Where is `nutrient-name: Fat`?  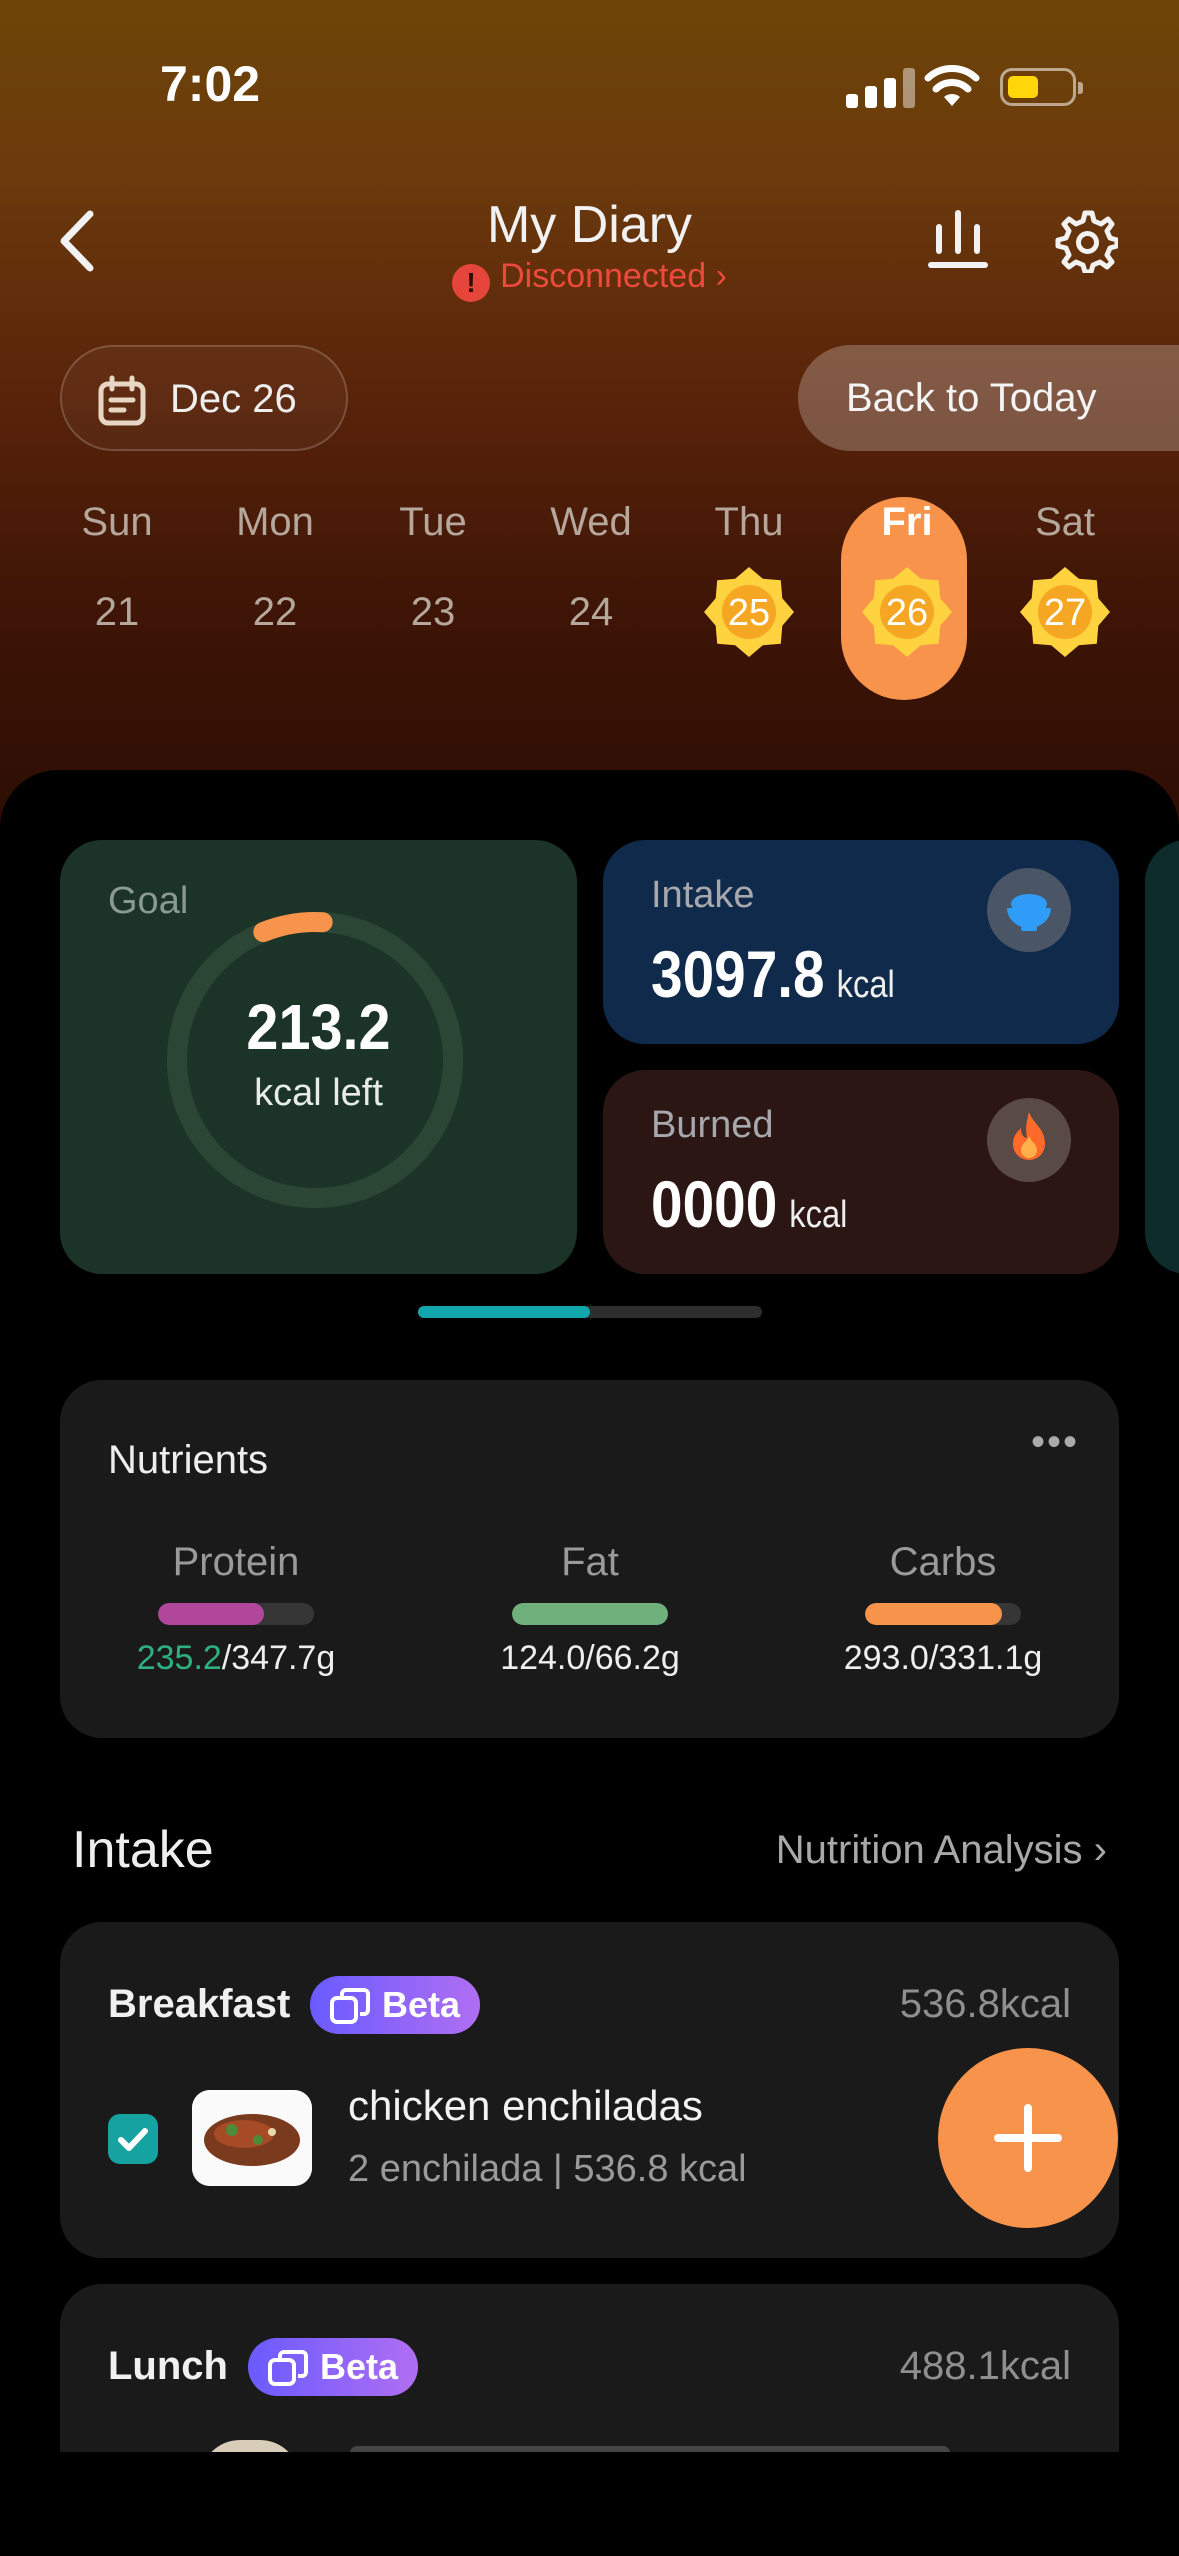
nutrient-name: Fat is located at coordinates (590, 1562).